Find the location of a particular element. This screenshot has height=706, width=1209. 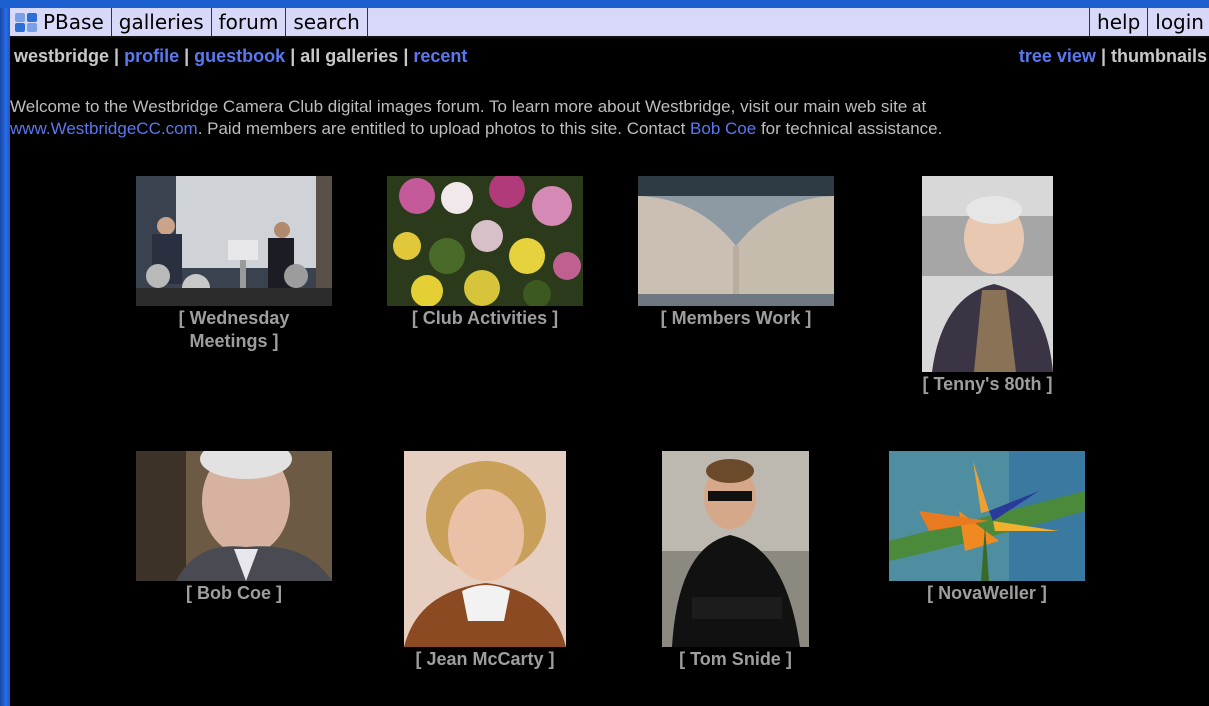

subnav-right: tree view | thumbnails is located at coordinates (1112, 56).